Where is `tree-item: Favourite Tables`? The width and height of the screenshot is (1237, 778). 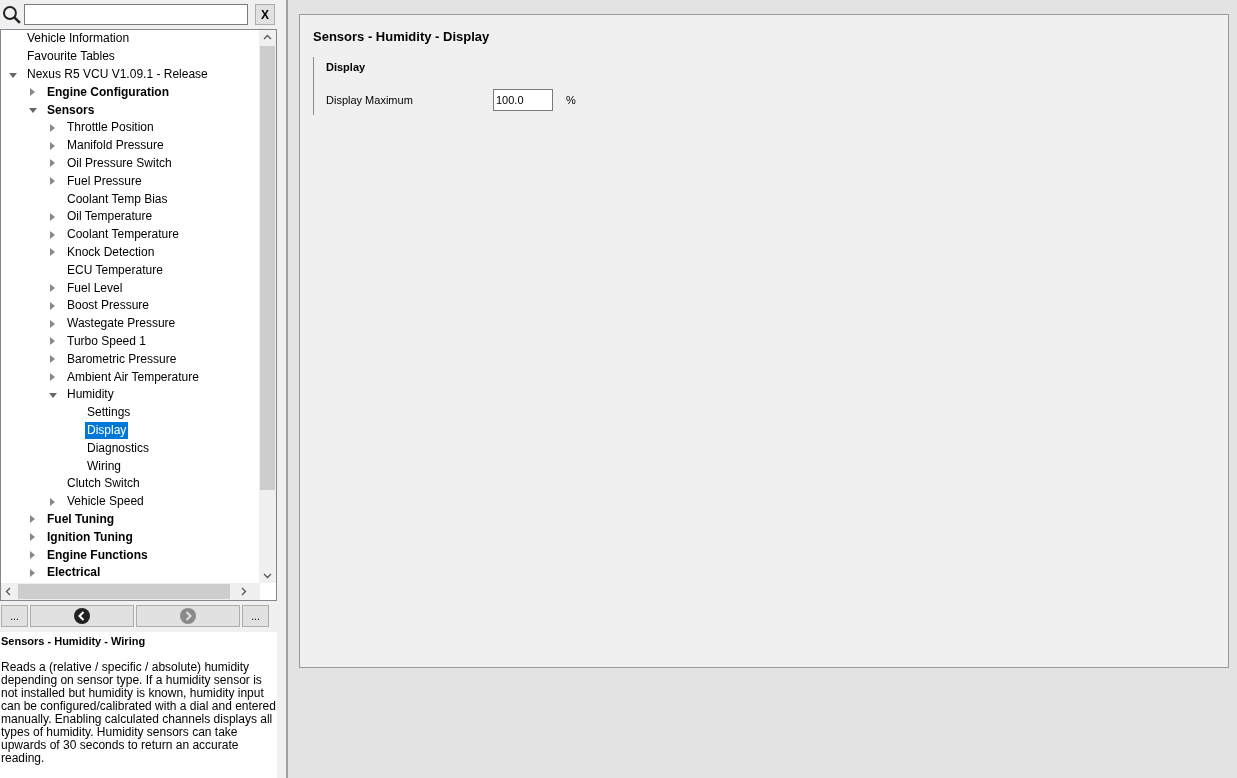 tree-item: Favourite Tables is located at coordinates (71, 57).